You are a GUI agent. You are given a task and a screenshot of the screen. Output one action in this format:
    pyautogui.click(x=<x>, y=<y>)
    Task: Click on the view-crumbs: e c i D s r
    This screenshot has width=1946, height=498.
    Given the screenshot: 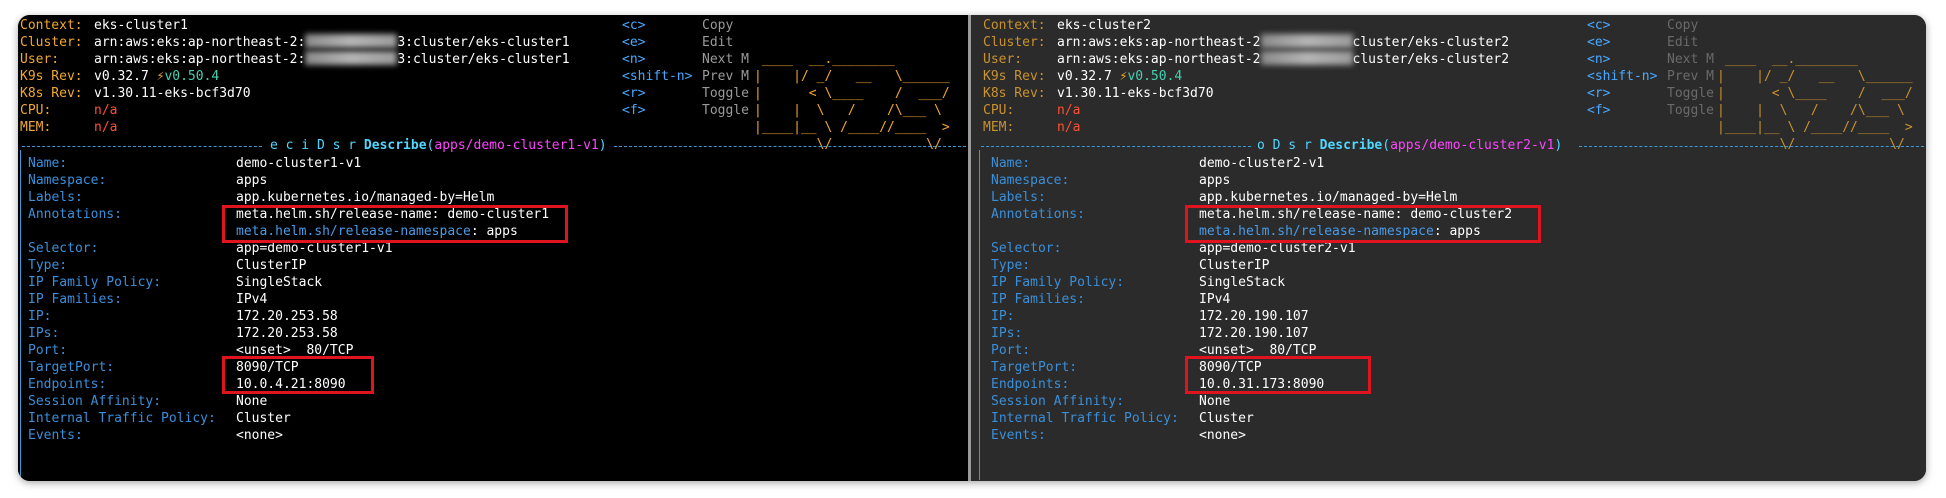 What is the action you would take?
    pyautogui.click(x=313, y=145)
    